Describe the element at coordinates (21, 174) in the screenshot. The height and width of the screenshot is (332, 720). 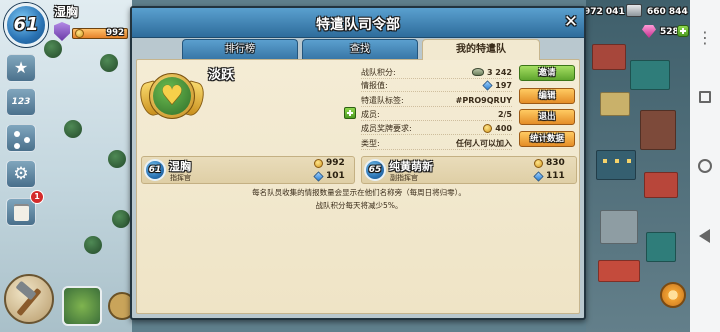
I see `gear-icon` at that location.